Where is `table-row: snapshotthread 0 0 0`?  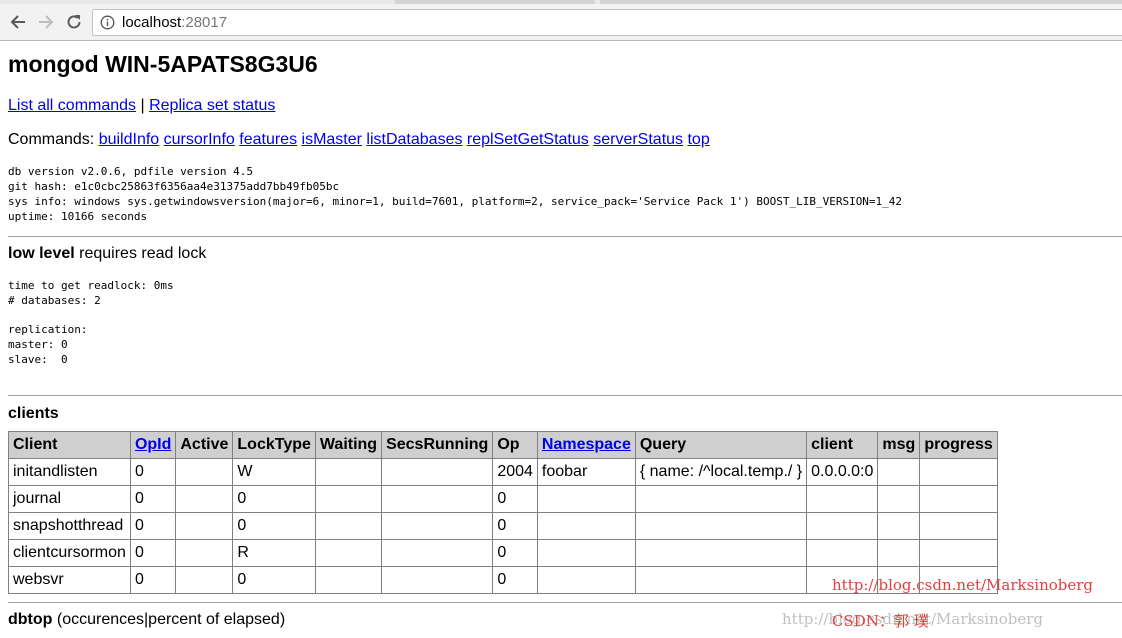
table-row: snapshotthread 0 0 0 is located at coordinates (503, 526).